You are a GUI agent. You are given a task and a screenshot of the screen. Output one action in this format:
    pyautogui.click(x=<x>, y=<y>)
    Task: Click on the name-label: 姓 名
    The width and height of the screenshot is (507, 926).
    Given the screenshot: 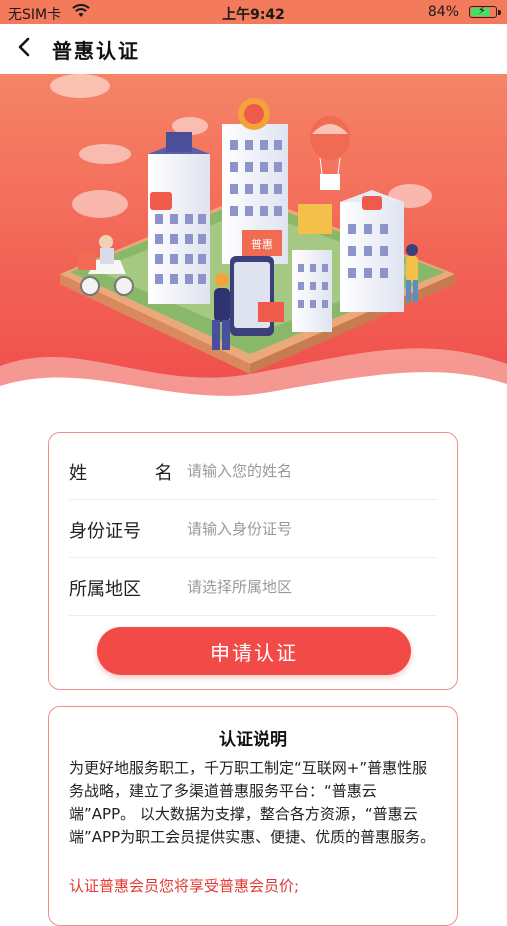 What is the action you would take?
    pyautogui.click(x=136, y=473)
    